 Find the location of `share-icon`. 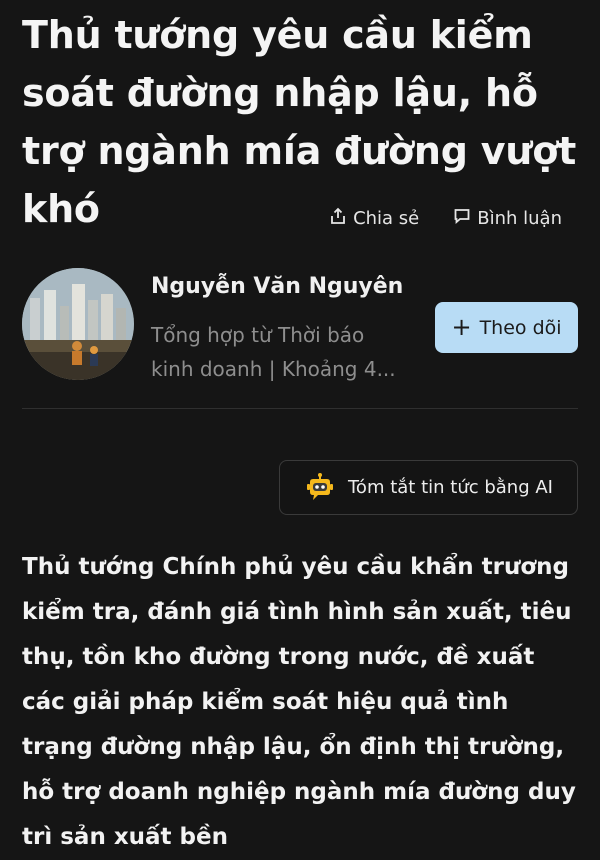

share-icon is located at coordinates (338, 218).